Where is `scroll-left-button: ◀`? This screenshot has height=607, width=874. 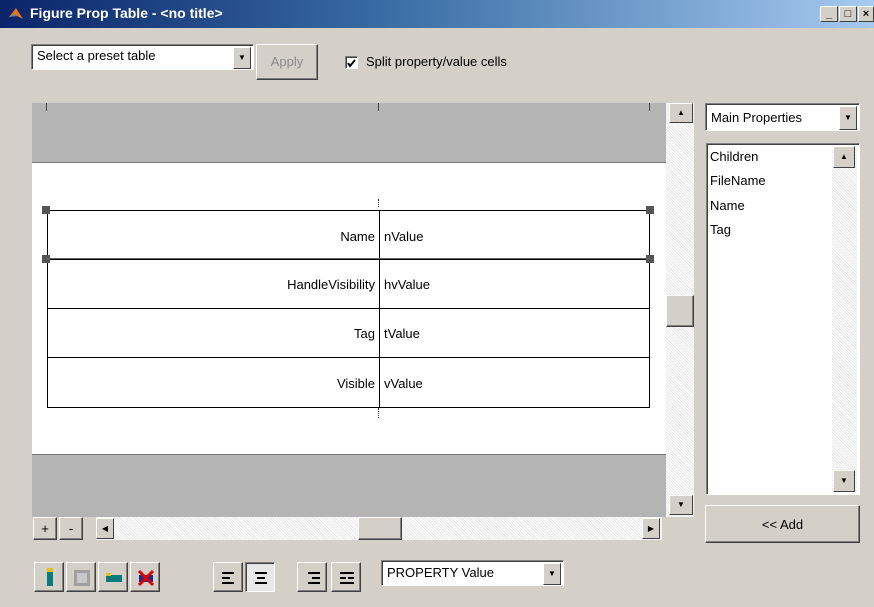
scroll-left-button: ◀ is located at coordinates (105, 528).